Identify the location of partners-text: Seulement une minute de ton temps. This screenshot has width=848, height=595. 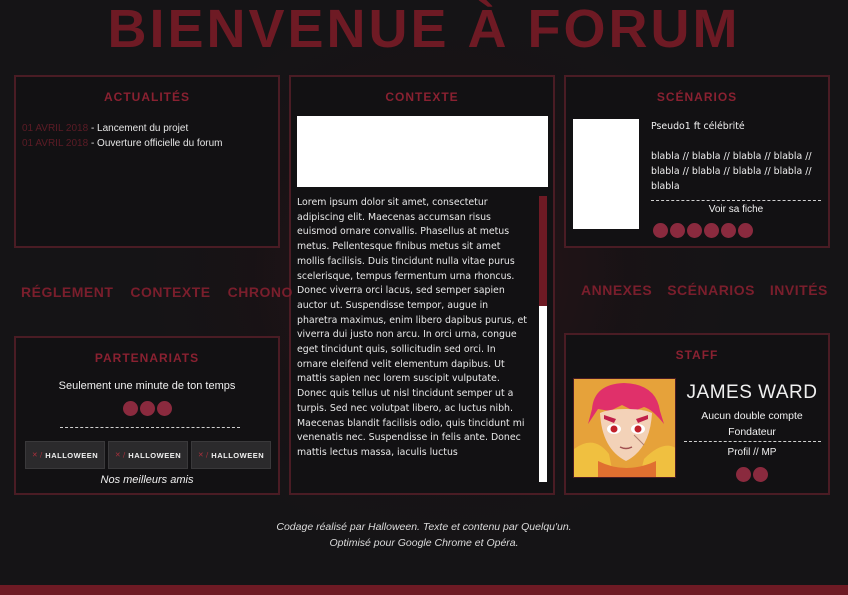
(147, 386).